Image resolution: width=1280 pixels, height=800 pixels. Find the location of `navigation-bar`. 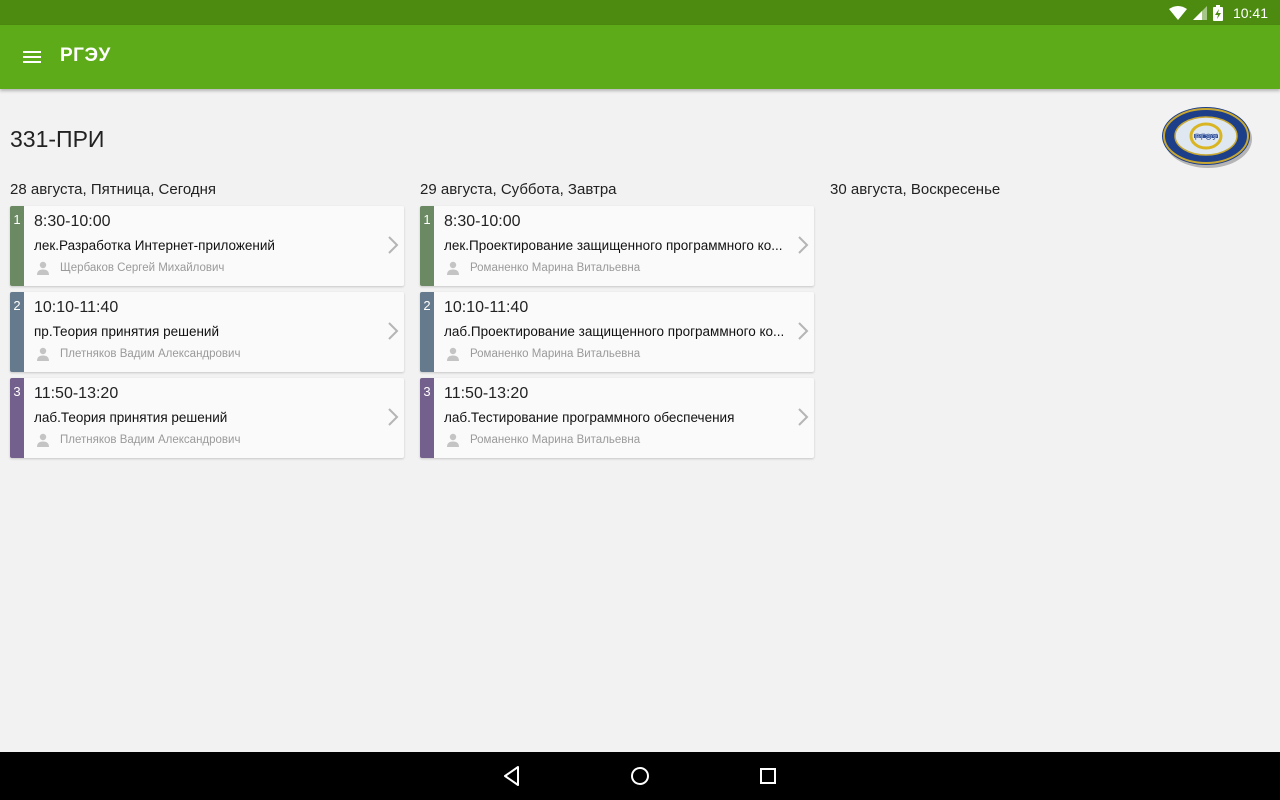

navigation-bar is located at coordinates (640, 776).